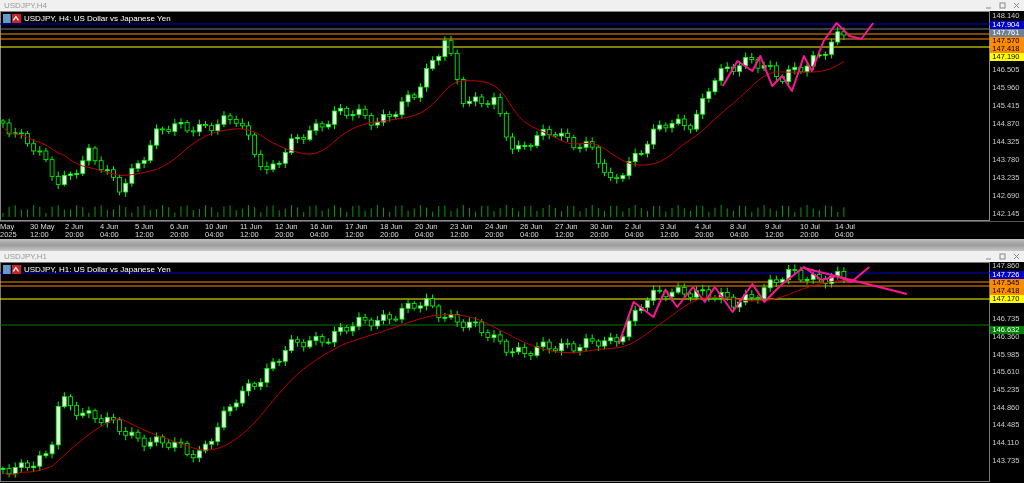 The height and width of the screenshot is (483, 1024). I want to click on window-title: USDJPY,H4, so click(25, 5).